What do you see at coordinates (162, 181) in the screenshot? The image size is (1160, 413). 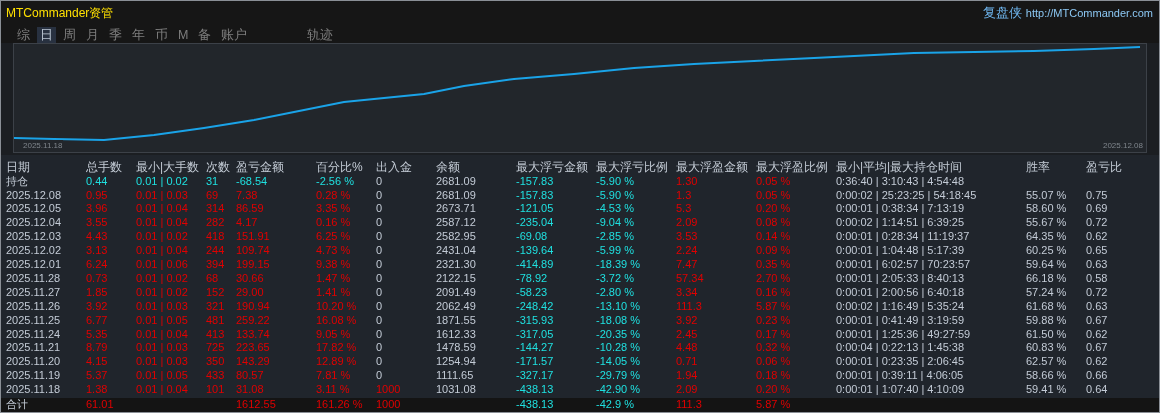 I see `table-cell-text: 0.01 | 0.02` at bounding box center [162, 181].